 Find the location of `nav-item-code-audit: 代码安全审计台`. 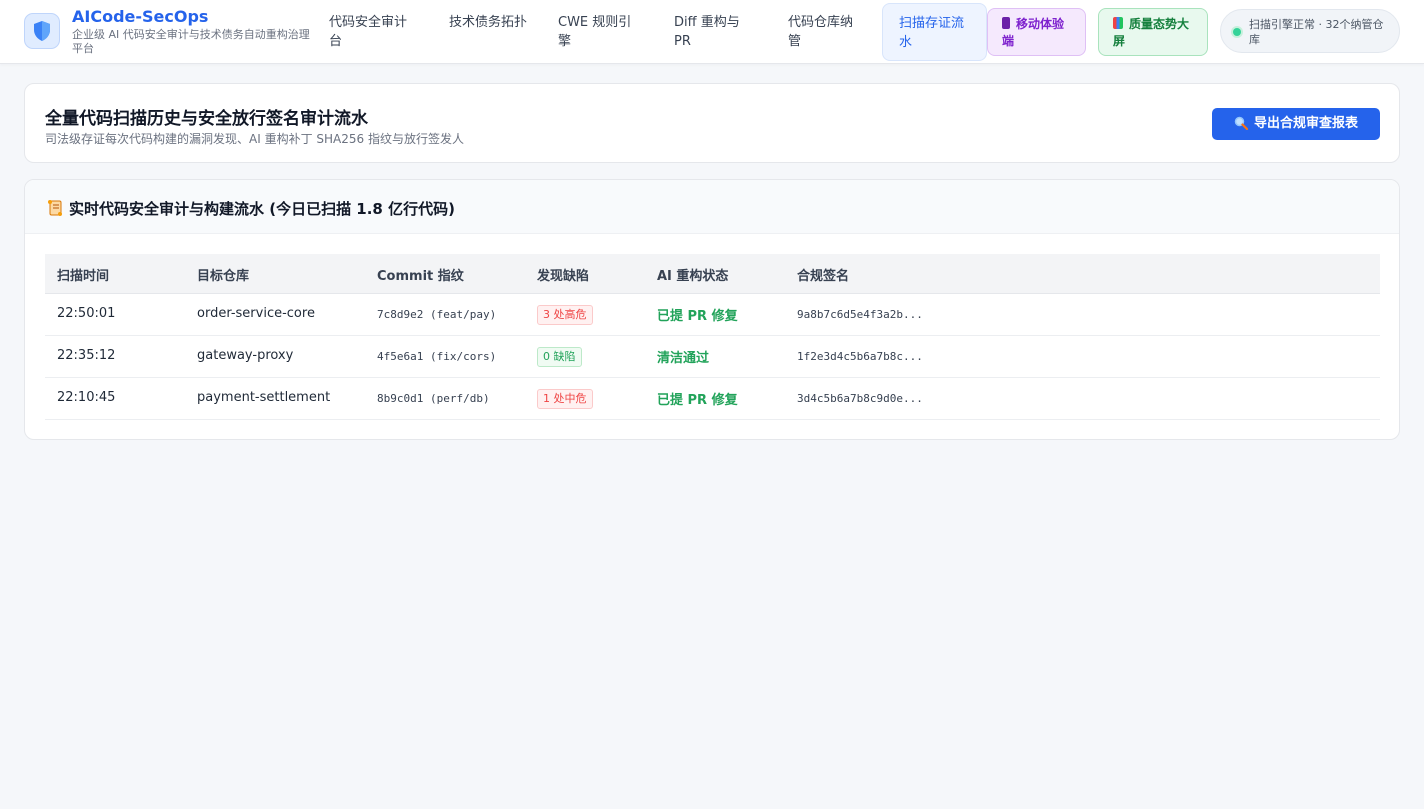

nav-item-code-audit: 代码安全审计台 is located at coordinates (373, 32).